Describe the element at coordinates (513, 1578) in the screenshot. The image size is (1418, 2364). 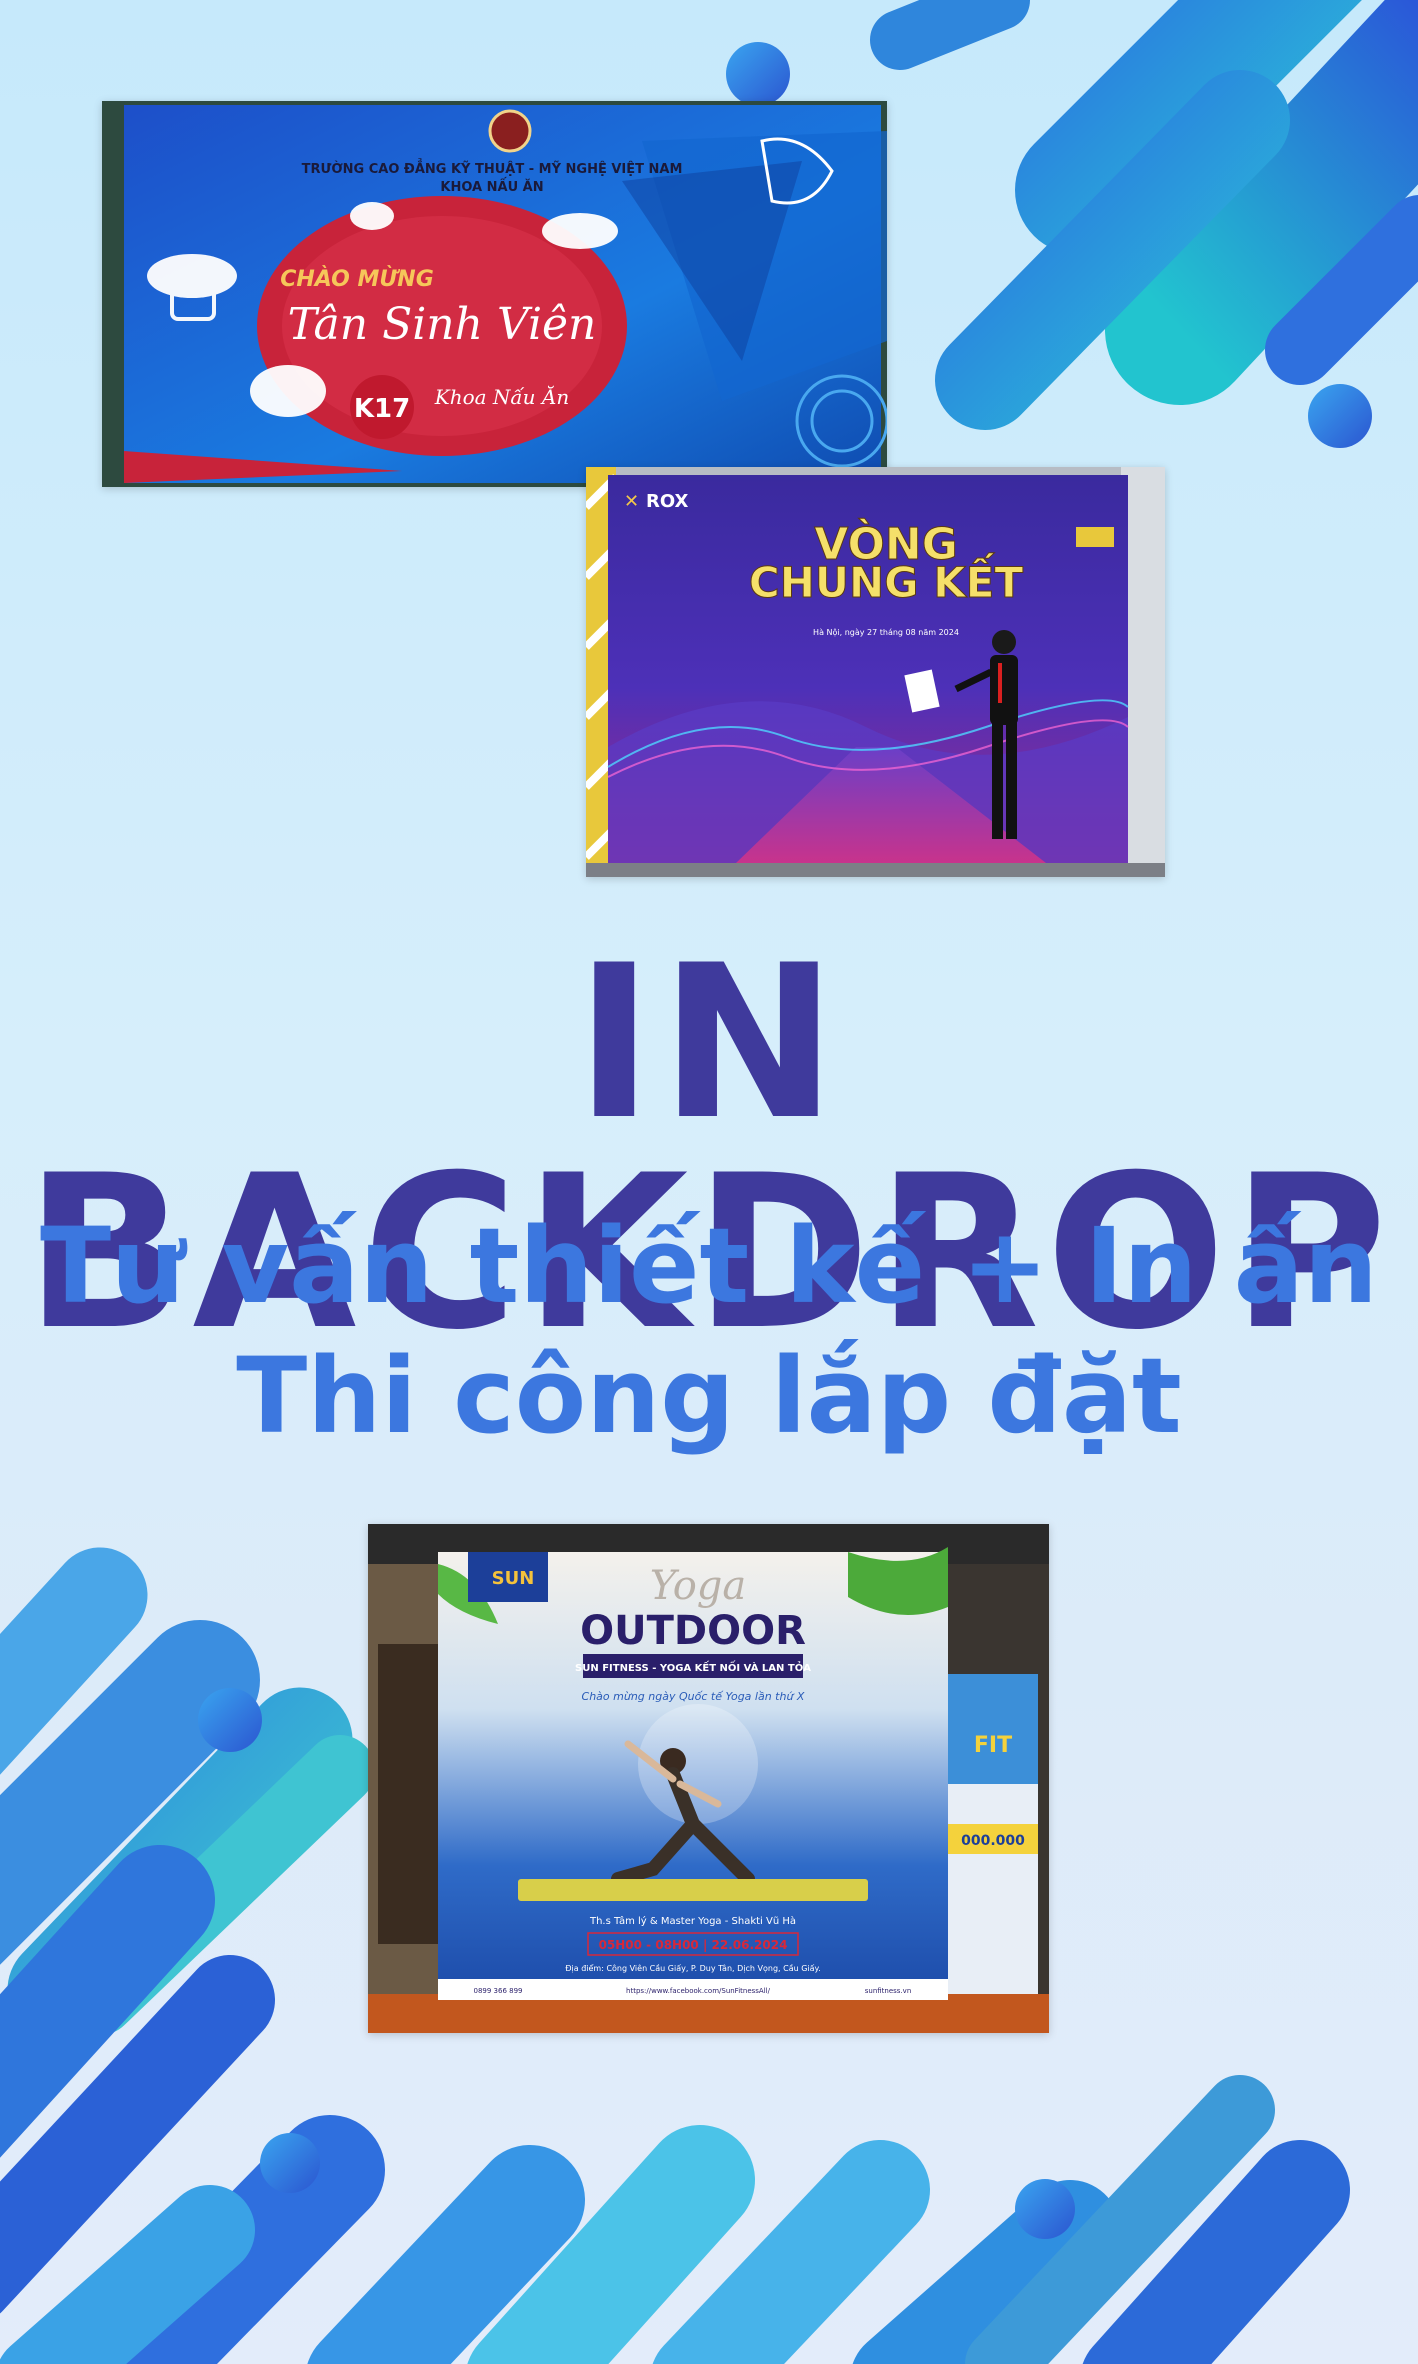
I see `sun-brand: SUN` at that location.